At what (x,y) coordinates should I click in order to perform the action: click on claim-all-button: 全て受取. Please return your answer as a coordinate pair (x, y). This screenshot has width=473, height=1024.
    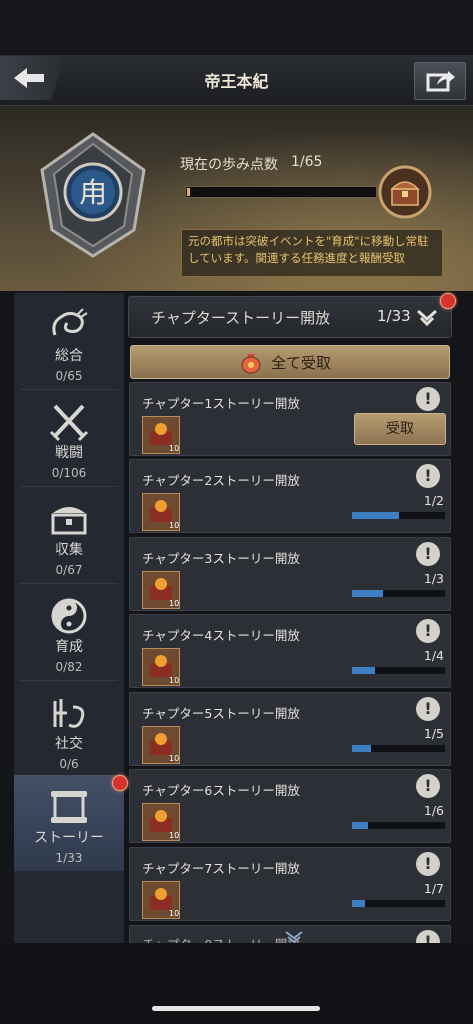
    Looking at the image, I should click on (290, 362).